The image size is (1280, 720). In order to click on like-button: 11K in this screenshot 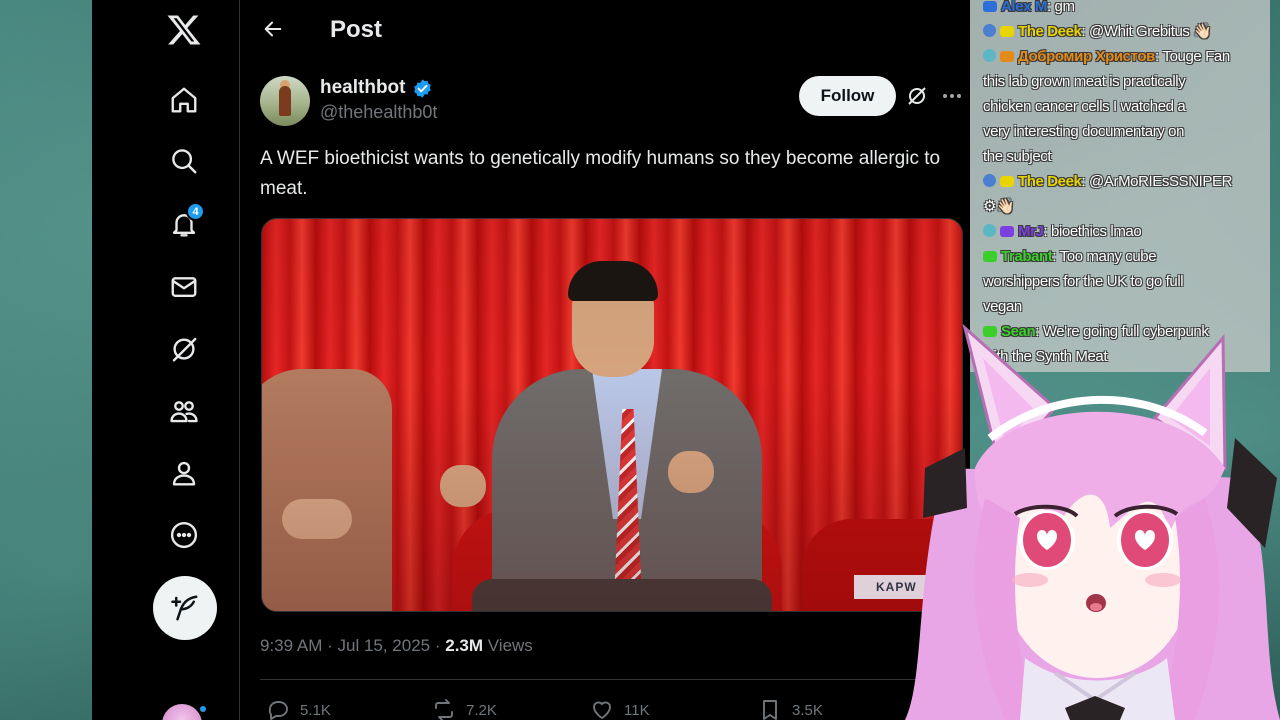, I will do `click(620, 709)`.